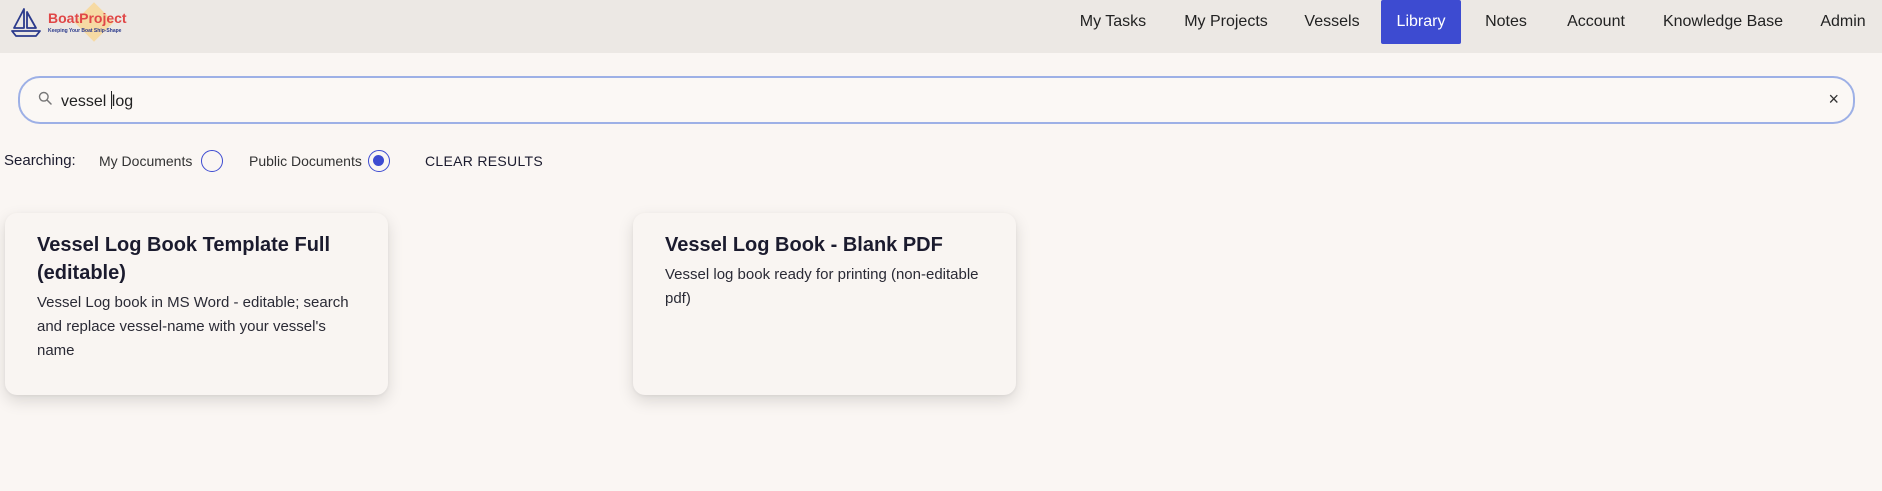 The height and width of the screenshot is (491, 1882). Describe the element at coordinates (86, 101) in the screenshot. I see `search-query-before-caret: vessel` at that location.